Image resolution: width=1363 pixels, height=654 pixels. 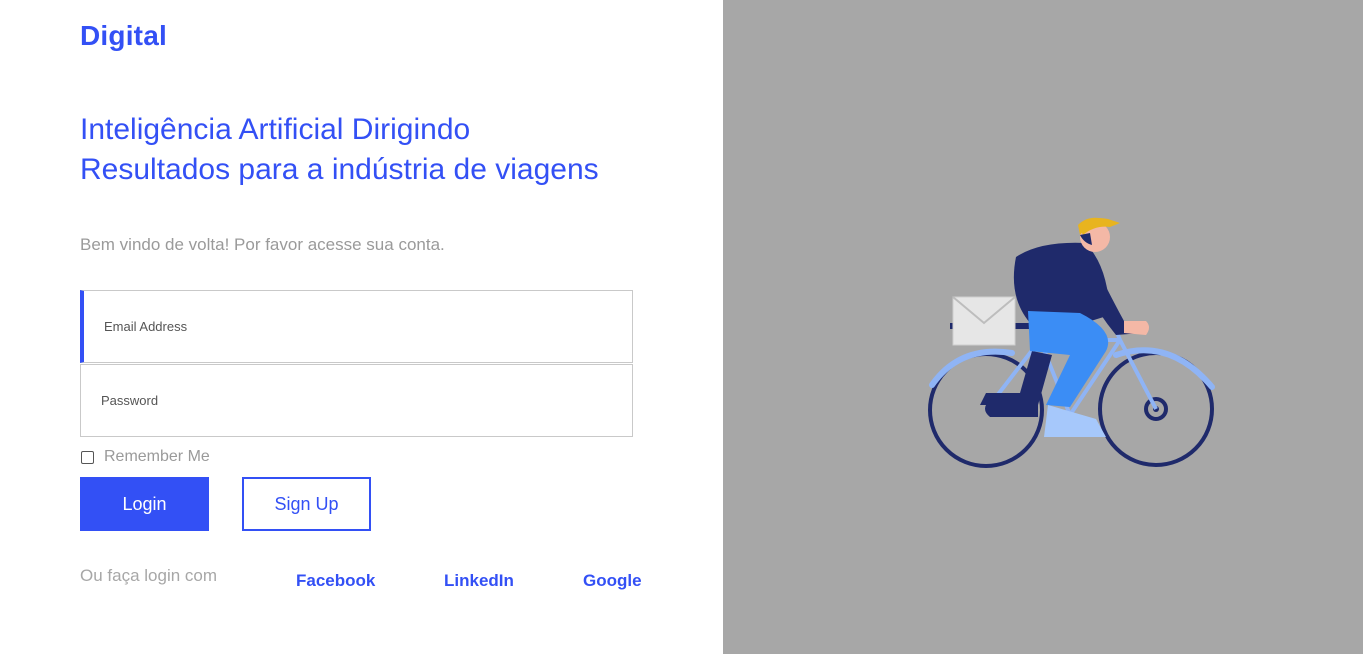 I want to click on email-field, so click(x=358, y=326).